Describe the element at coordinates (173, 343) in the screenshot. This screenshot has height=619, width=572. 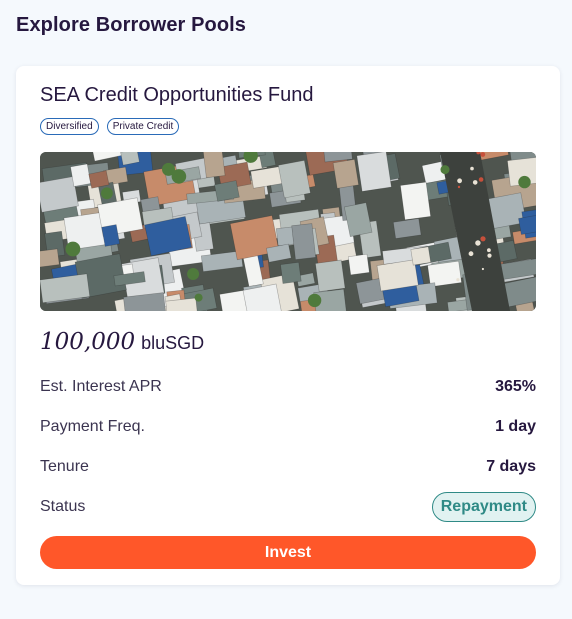
I see `amount-currency: bluSGD` at that location.